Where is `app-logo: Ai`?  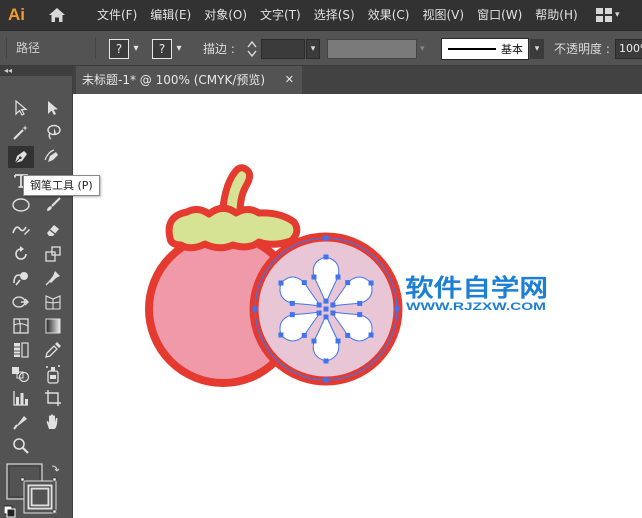 app-logo: Ai is located at coordinates (16, 14).